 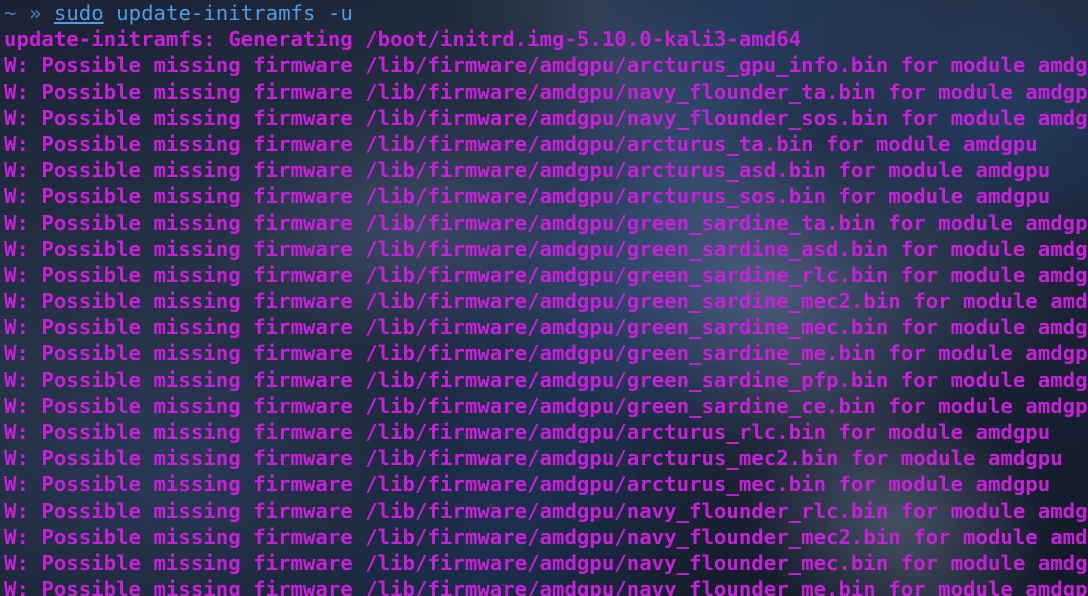 I want to click on sudo-command: sudo, so click(x=78, y=13).